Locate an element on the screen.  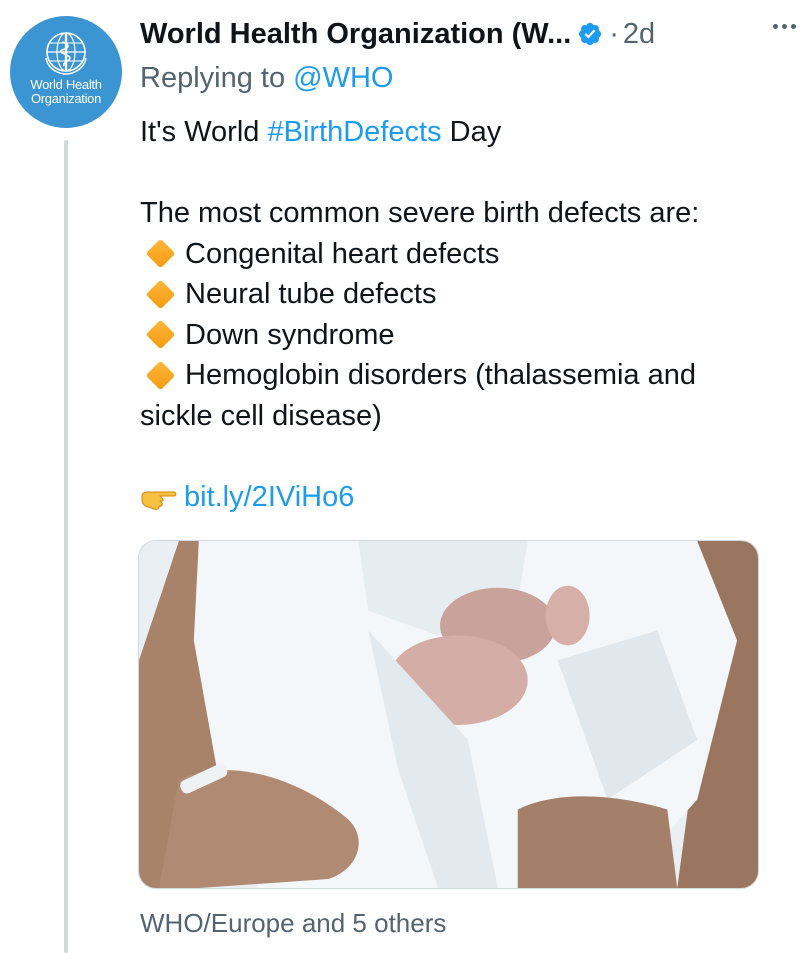
title-prefix: It's World is located at coordinates (204, 132).